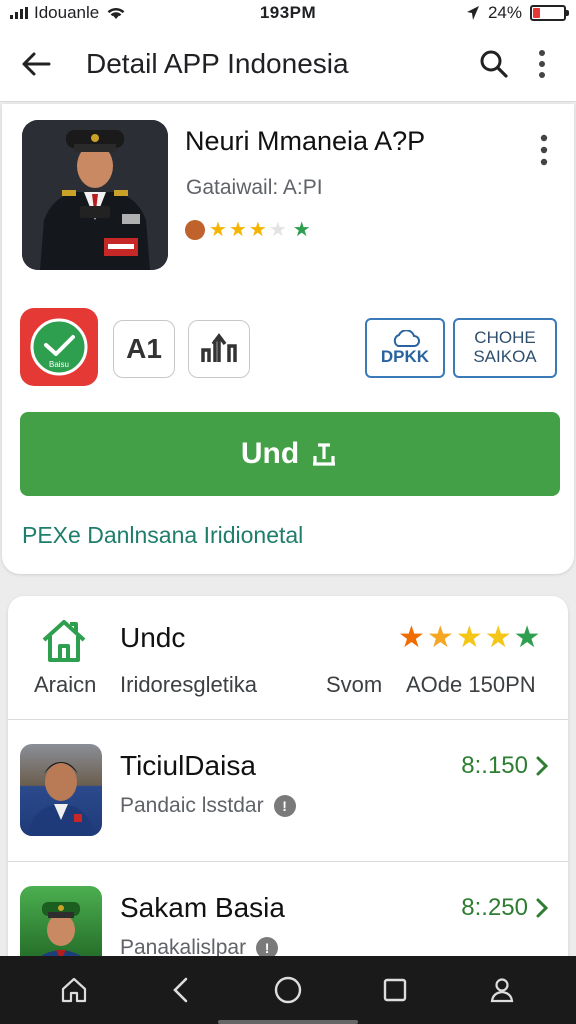 The height and width of the screenshot is (1024, 576). What do you see at coordinates (288, 346) in the screenshot?
I see `feature-row: Baisu A1 DPKK CHOHE SAIKOA` at bounding box center [288, 346].